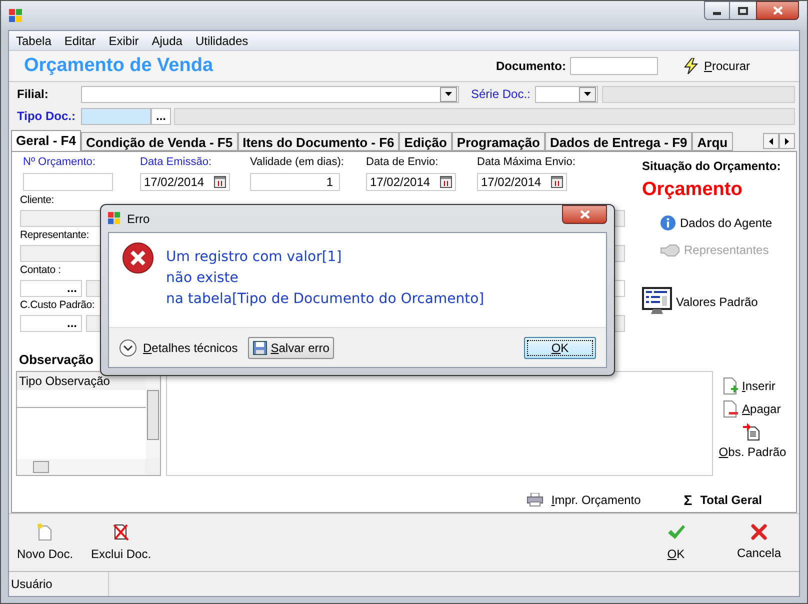 Image resolution: width=808 pixels, height=604 pixels. I want to click on dialog-title: Erro, so click(138, 219).